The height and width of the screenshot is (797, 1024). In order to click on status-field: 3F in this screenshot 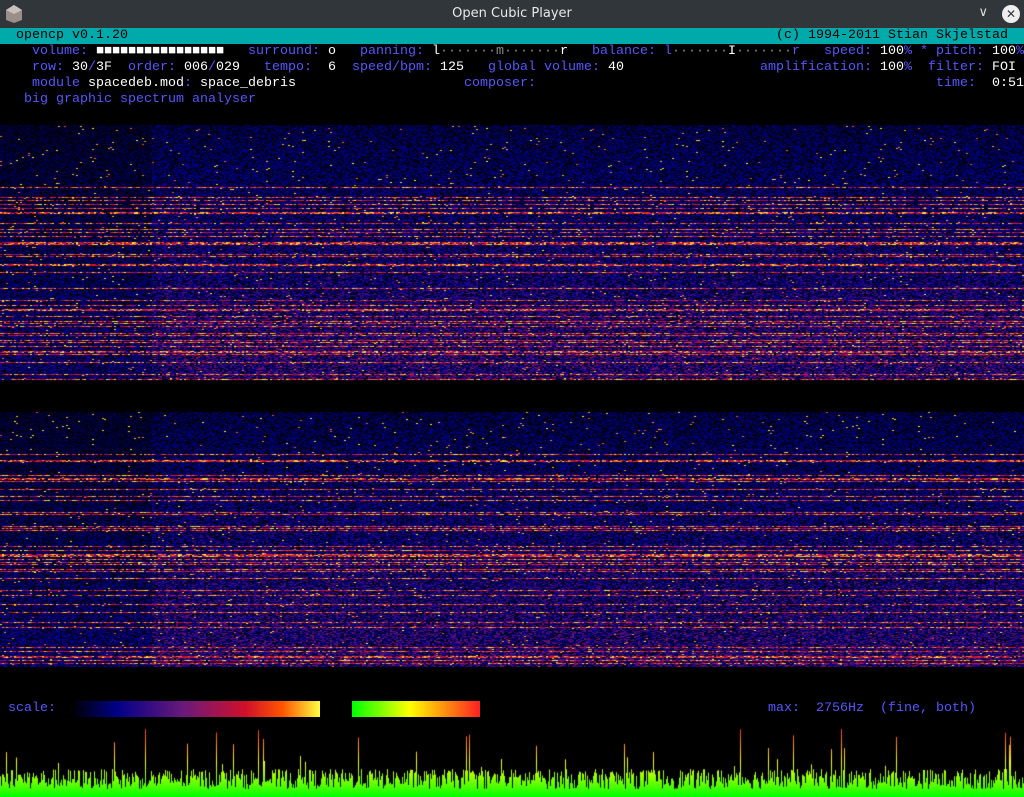, I will do `click(104, 67)`.